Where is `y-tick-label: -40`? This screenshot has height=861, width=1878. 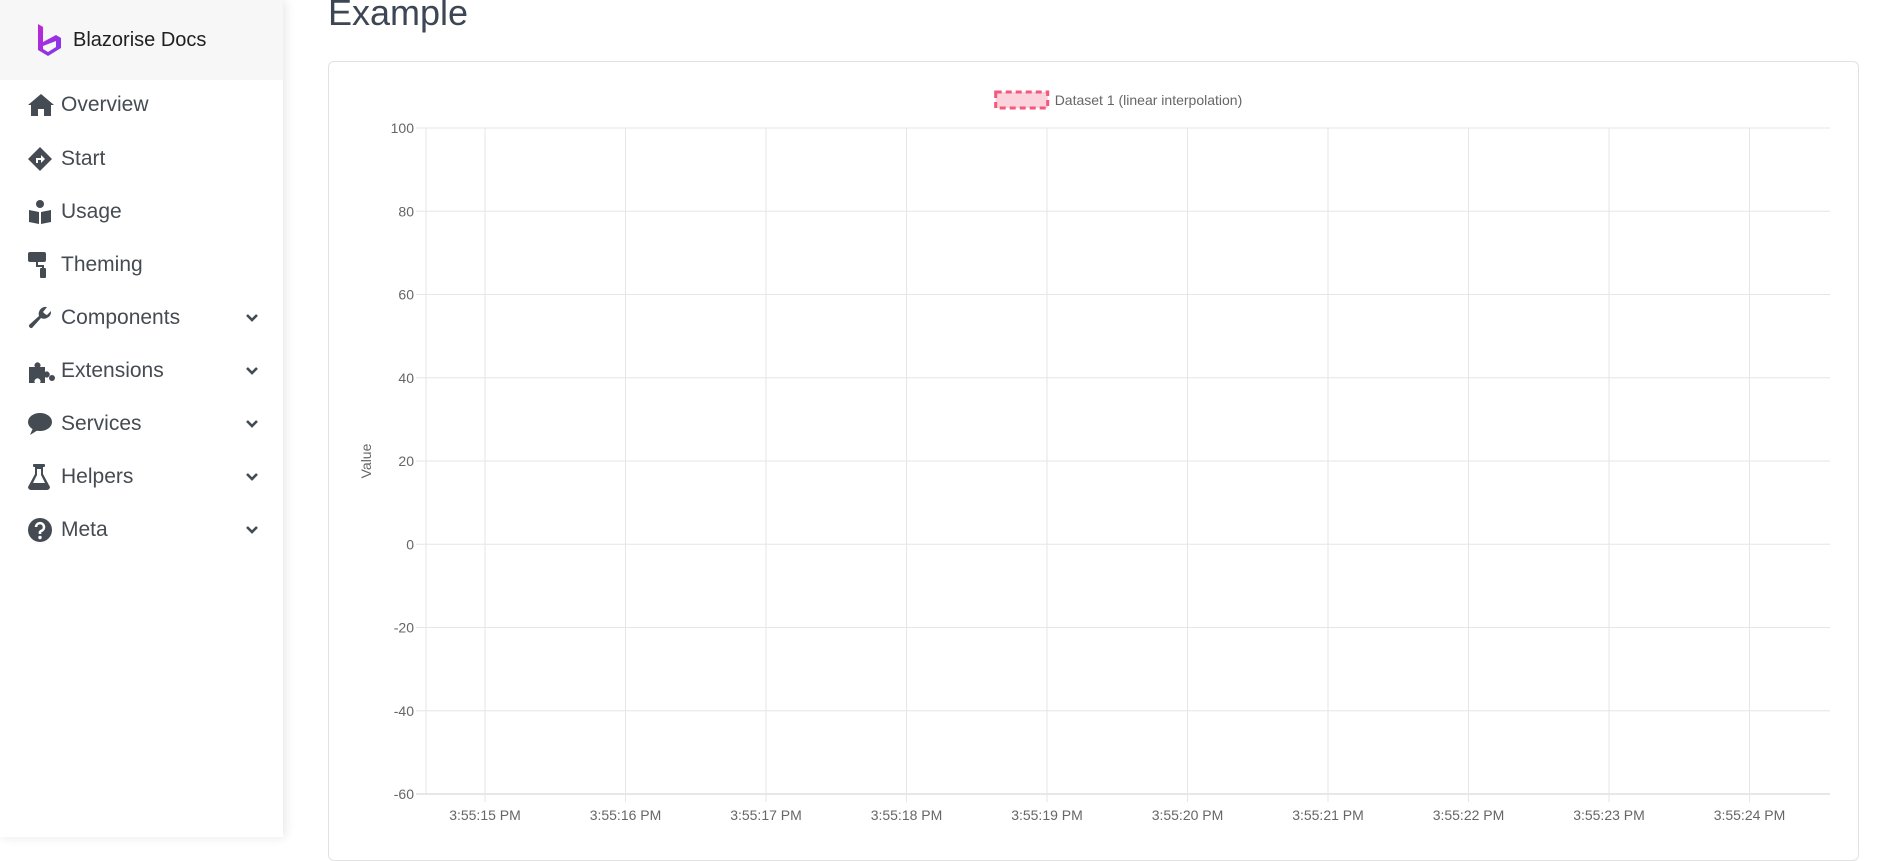
y-tick-label: -40 is located at coordinates (404, 711).